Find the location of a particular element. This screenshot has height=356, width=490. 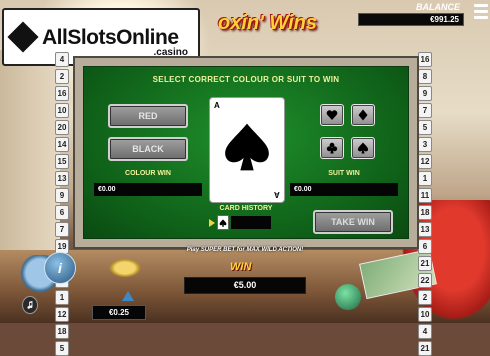

card-rank-top: A is located at coordinates (217, 105).